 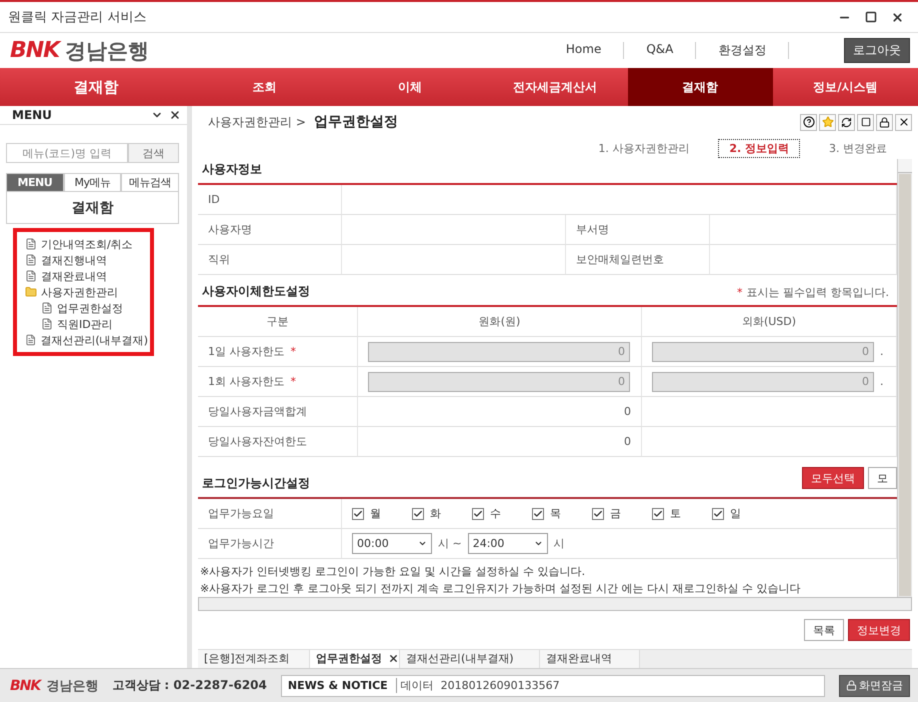 I want to click on start-time-select: 00:00, so click(x=392, y=543).